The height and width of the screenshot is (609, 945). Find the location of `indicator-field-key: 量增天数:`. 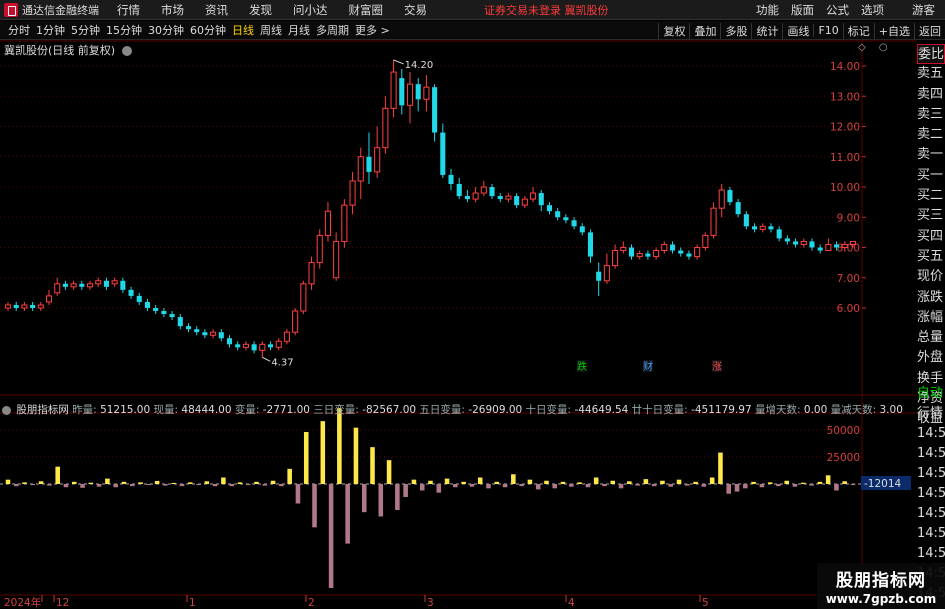

indicator-field-key: 量增天数: is located at coordinates (776, 410).